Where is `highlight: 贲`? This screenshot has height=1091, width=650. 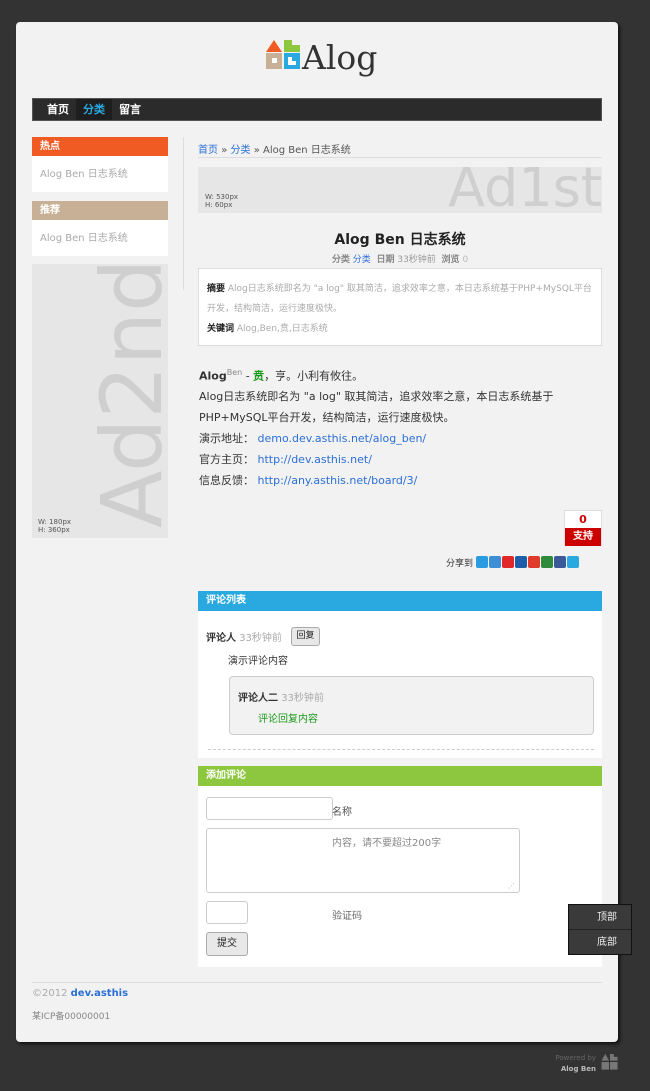
highlight: 贲 is located at coordinates (259, 376).